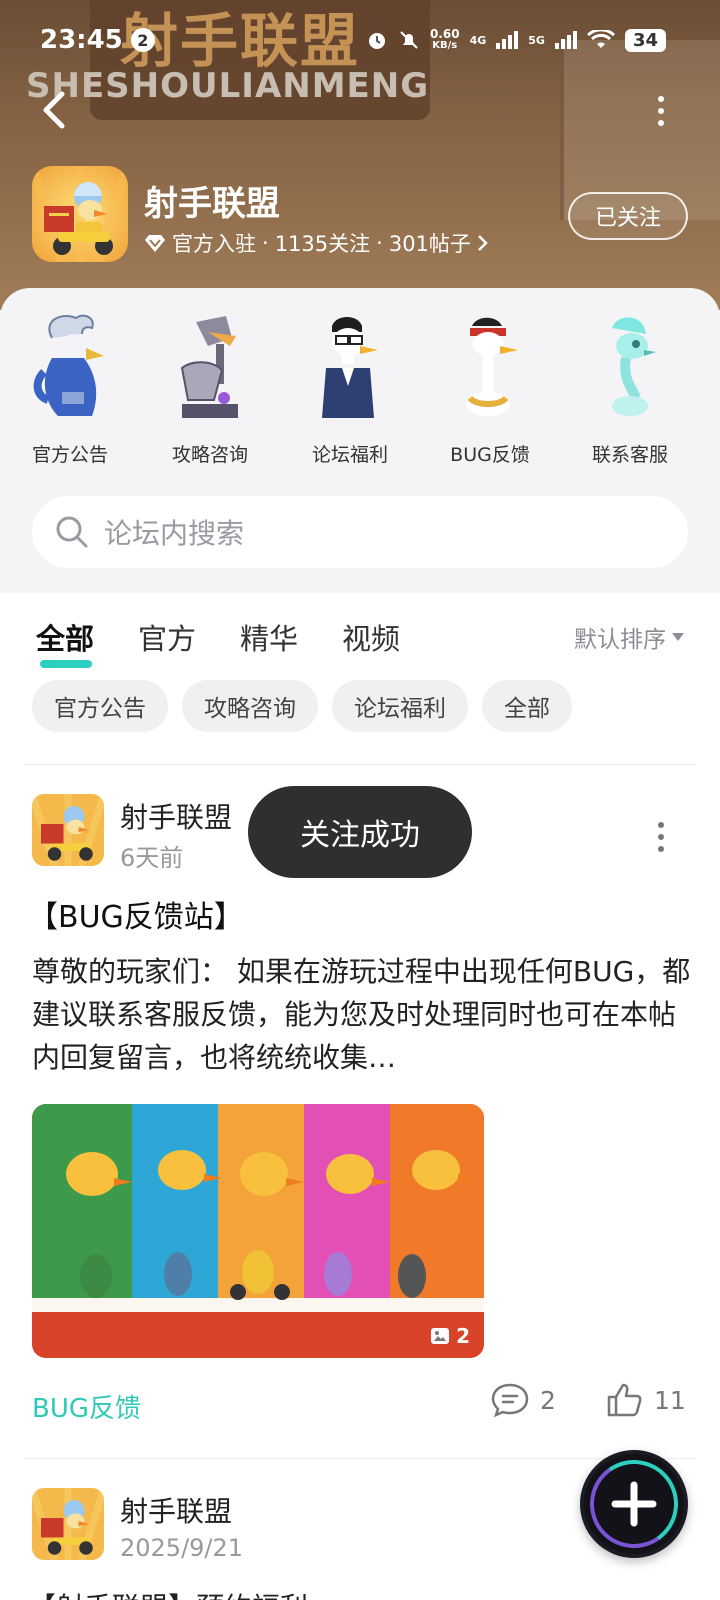 The image size is (720, 1600). What do you see at coordinates (620, 640) in the screenshot?
I see `sort-label: 默认排序` at bounding box center [620, 640].